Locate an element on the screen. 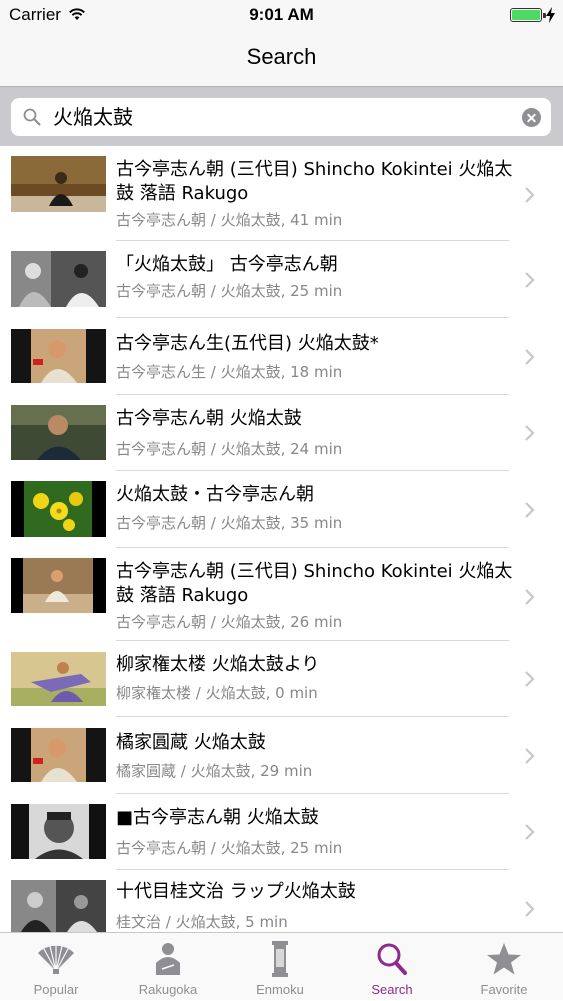  list-item: 十代目桂文治 ラップ火焔太鼓 桂文治 / 火焔太鼓, 5 min is located at coordinates (281, 901).